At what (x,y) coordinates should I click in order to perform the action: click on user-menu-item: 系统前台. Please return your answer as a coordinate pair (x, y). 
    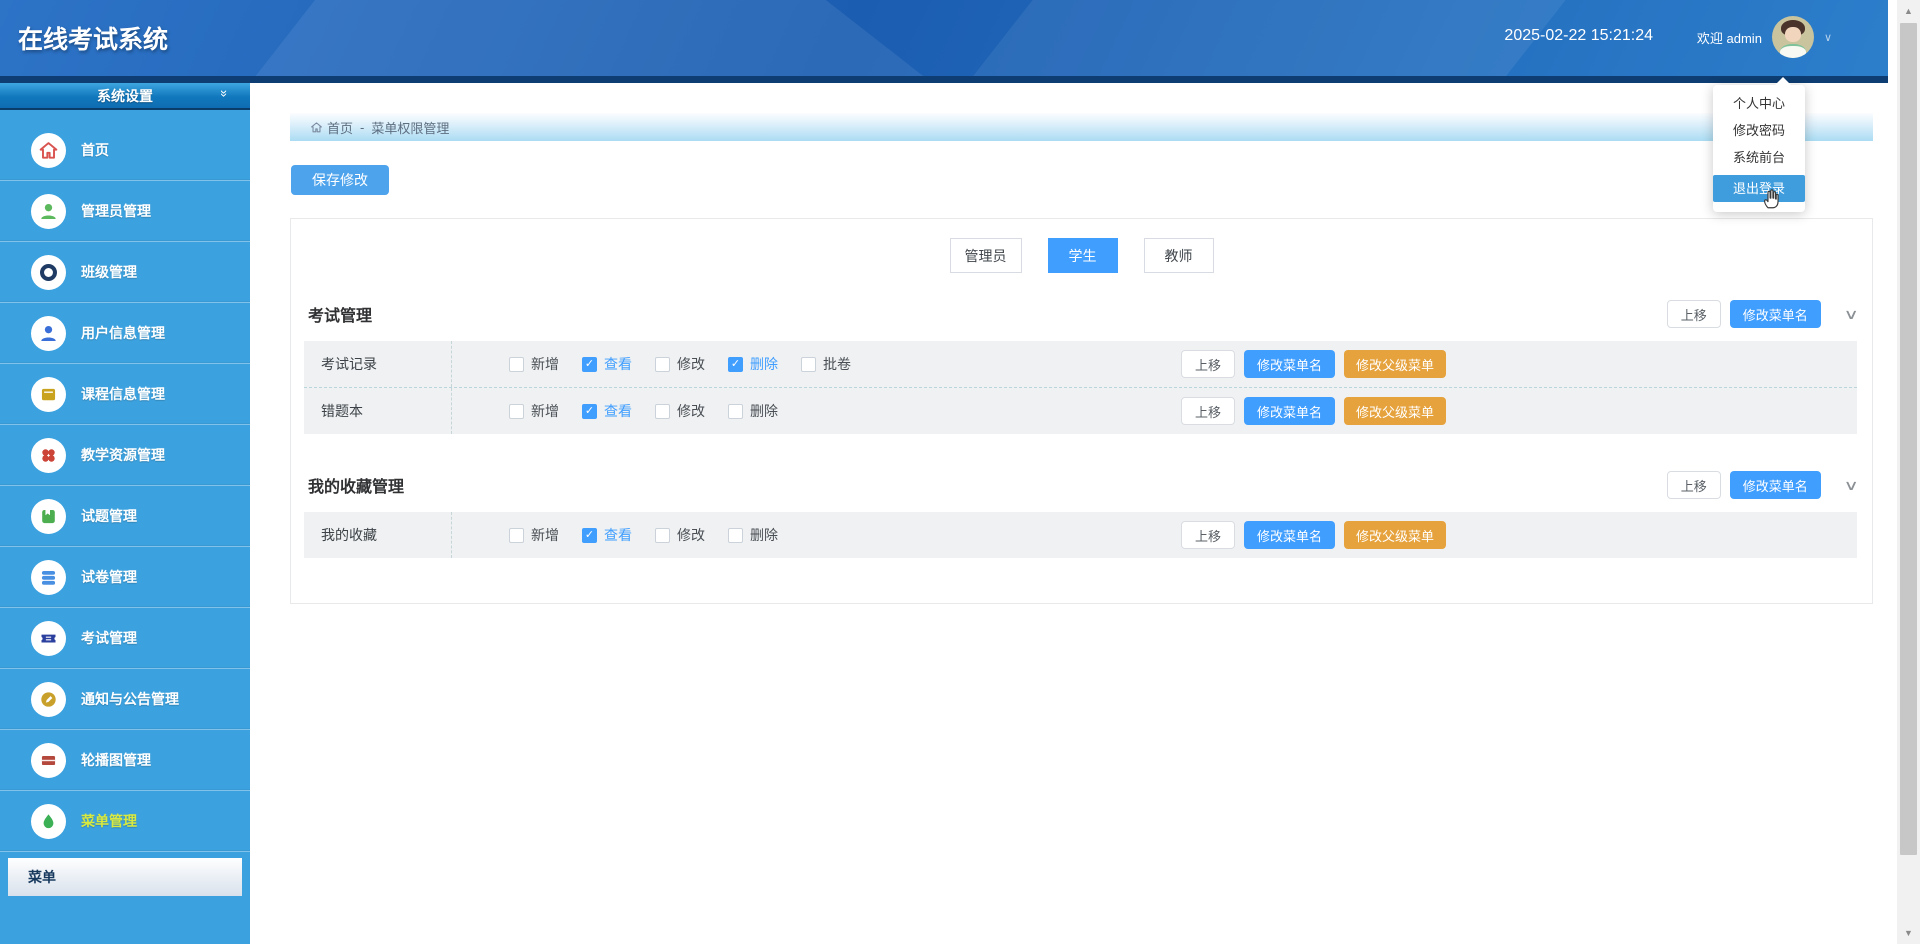
    Looking at the image, I should click on (1759, 157).